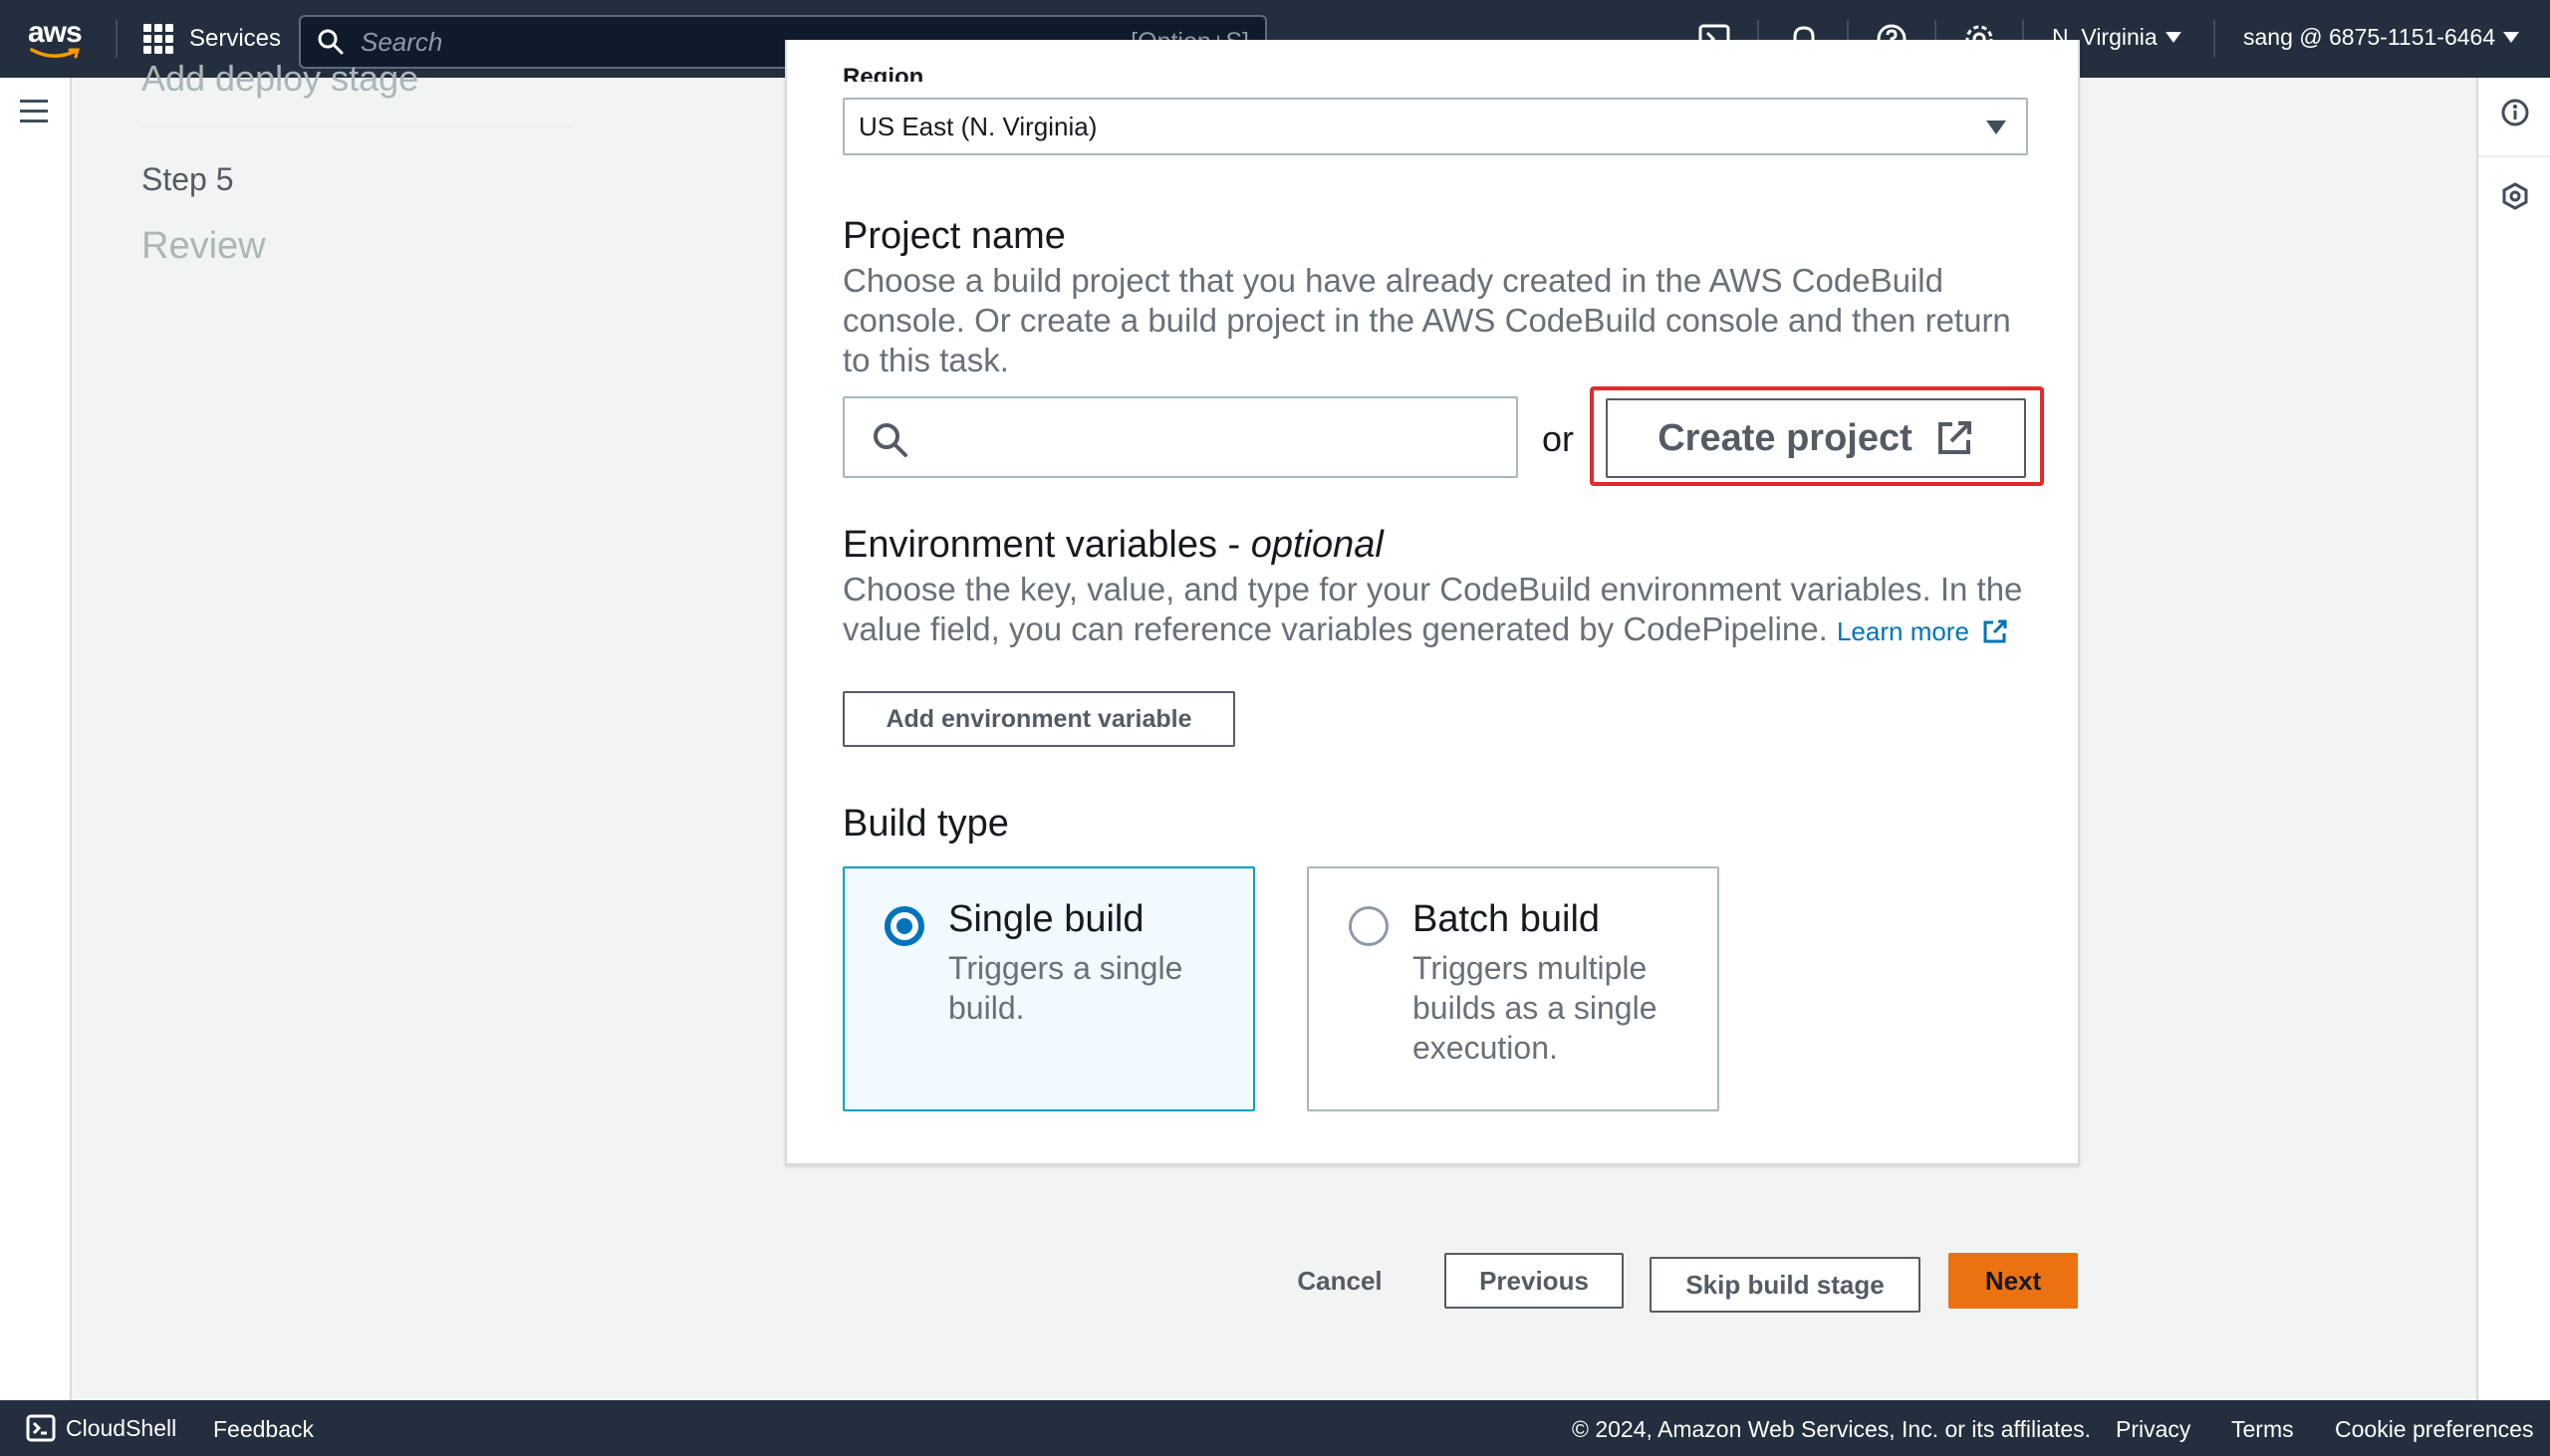 The width and height of the screenshot is (2550, 1456). I want to click on batch-build-title: Batch build, so click(1506, 919).